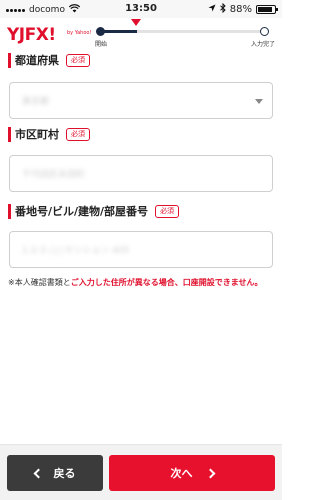  I want to click on progress-start-dot, so click(100, 31).